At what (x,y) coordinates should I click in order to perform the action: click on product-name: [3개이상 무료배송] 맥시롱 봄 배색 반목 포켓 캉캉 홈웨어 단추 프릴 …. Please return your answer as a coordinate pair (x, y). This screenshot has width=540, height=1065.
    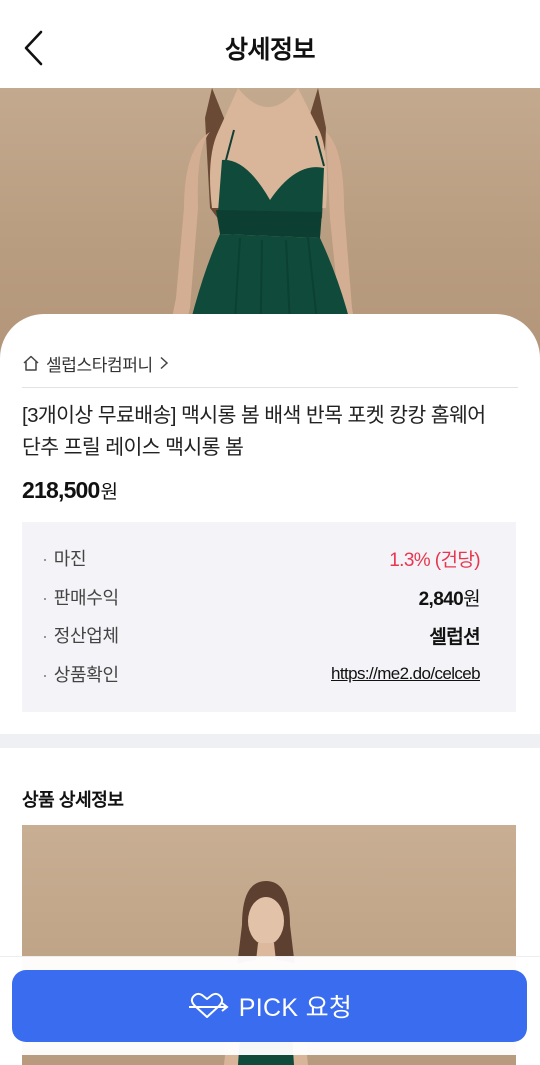
    Looking at the image, I should click on (254, 431).